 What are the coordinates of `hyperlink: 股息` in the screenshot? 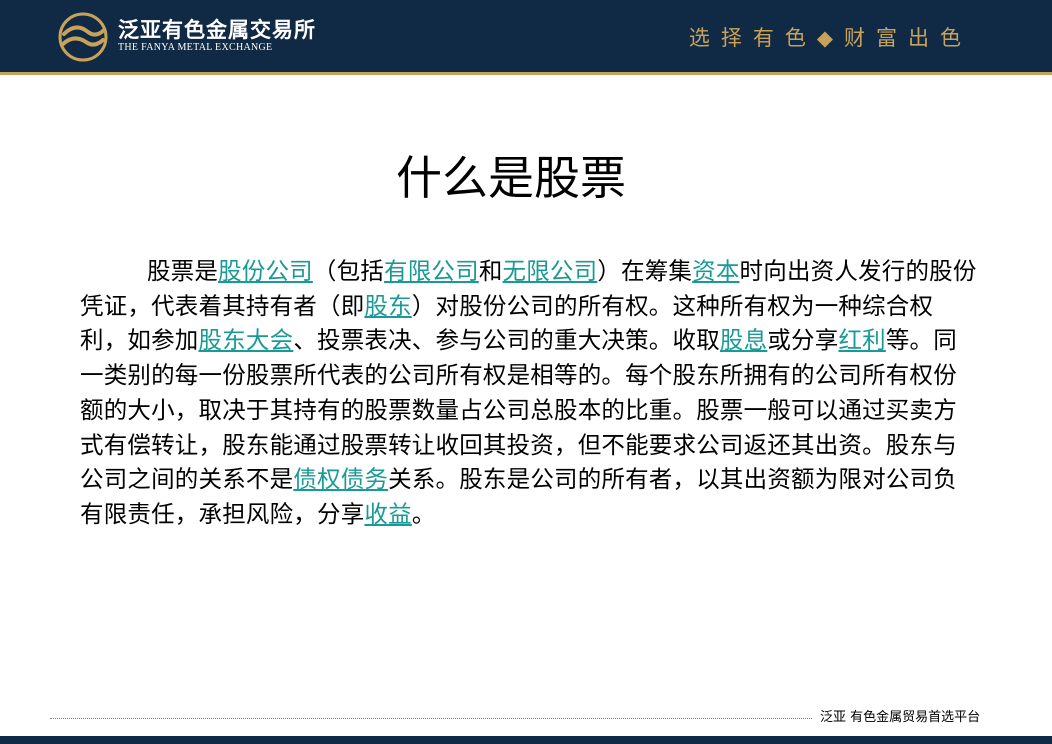 It's located at (743, 340).